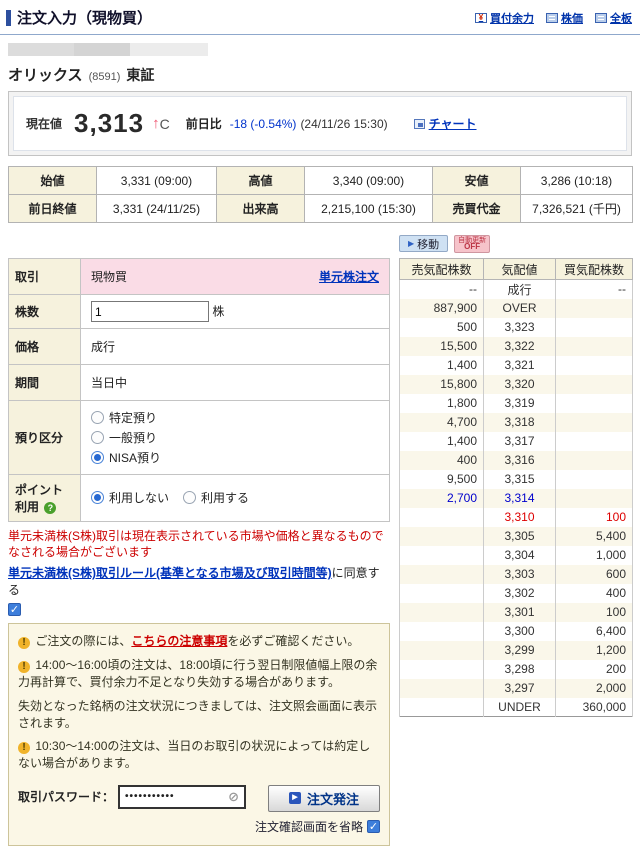 The height and width of the screenshot is (846, 640). I want to click on full-board-icon, so click(601, 17).